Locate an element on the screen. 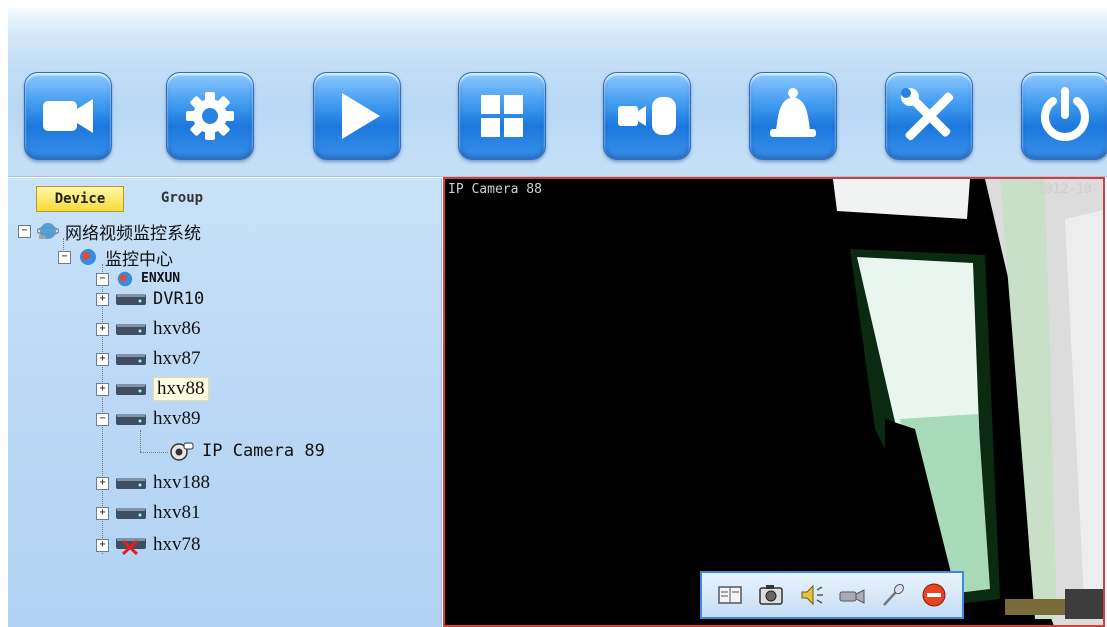 Image resolution: width=1107 pixels, height=627 pixels. tree-node-device: + hxv188 is located at coordinates (153, 483).